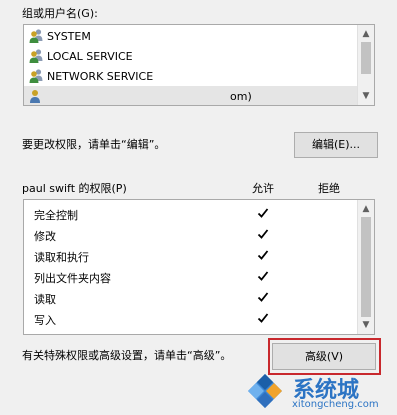  What do you see at coordinates (90, 56) in the screenshot?
I see `user-name: LOCAL SERVICE` at bounding box center [90, 56].